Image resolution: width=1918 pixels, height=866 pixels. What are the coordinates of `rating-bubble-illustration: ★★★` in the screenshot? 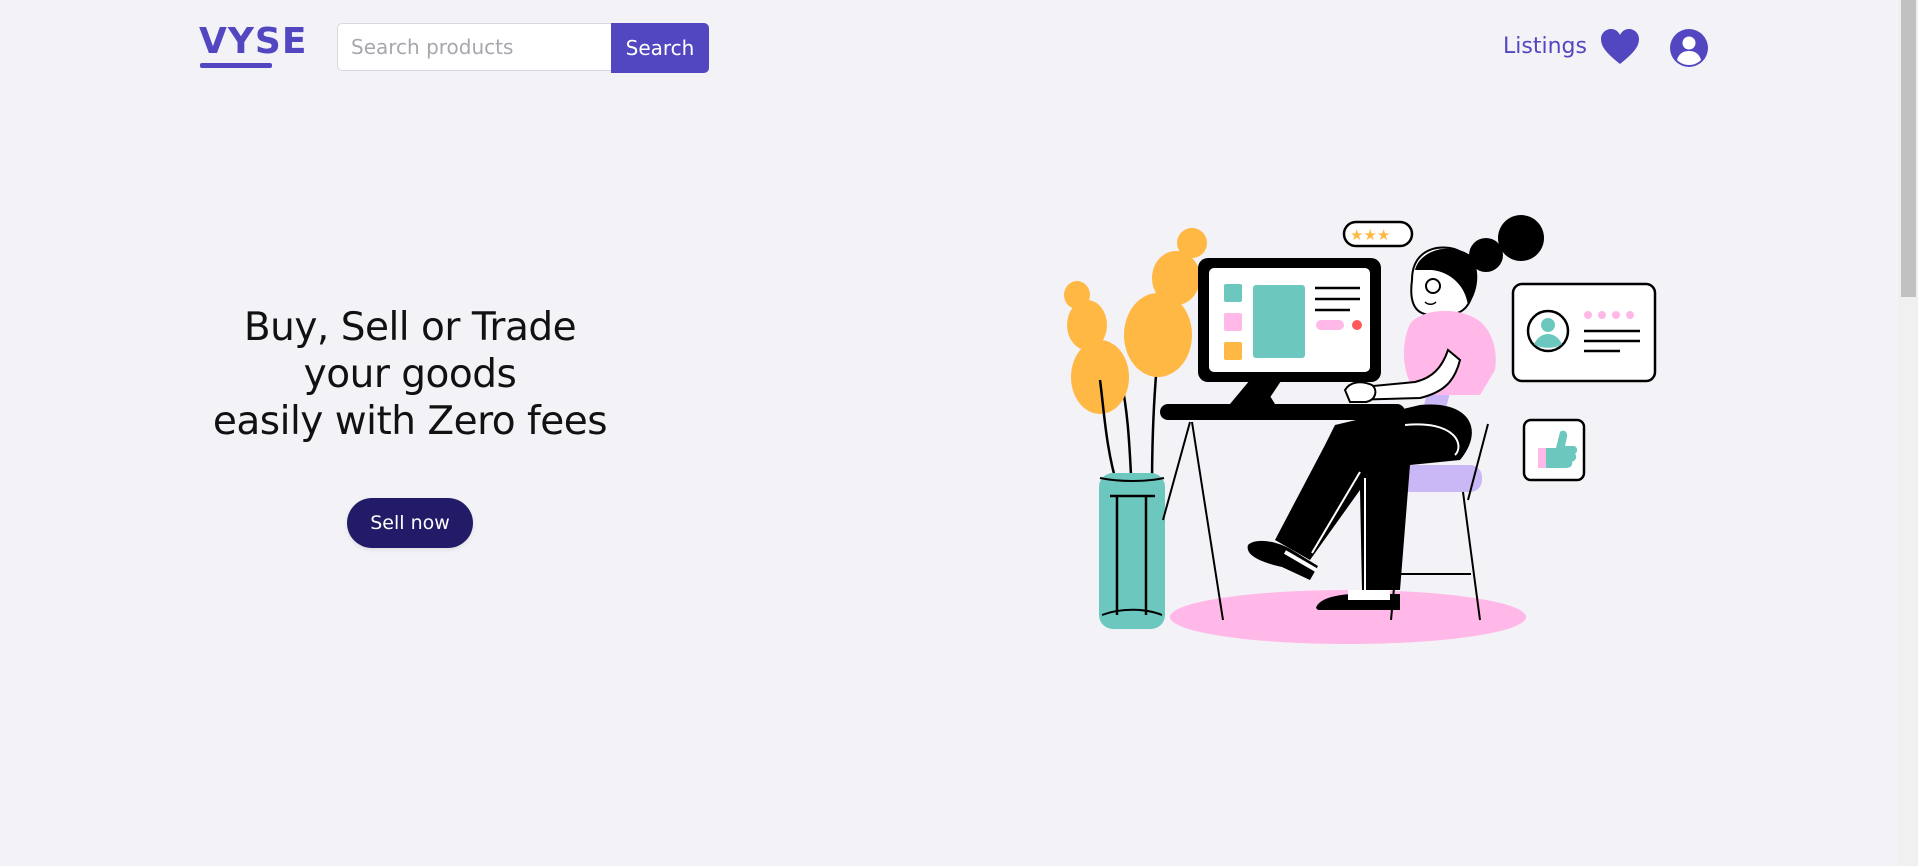 It's located at (1378, 234).